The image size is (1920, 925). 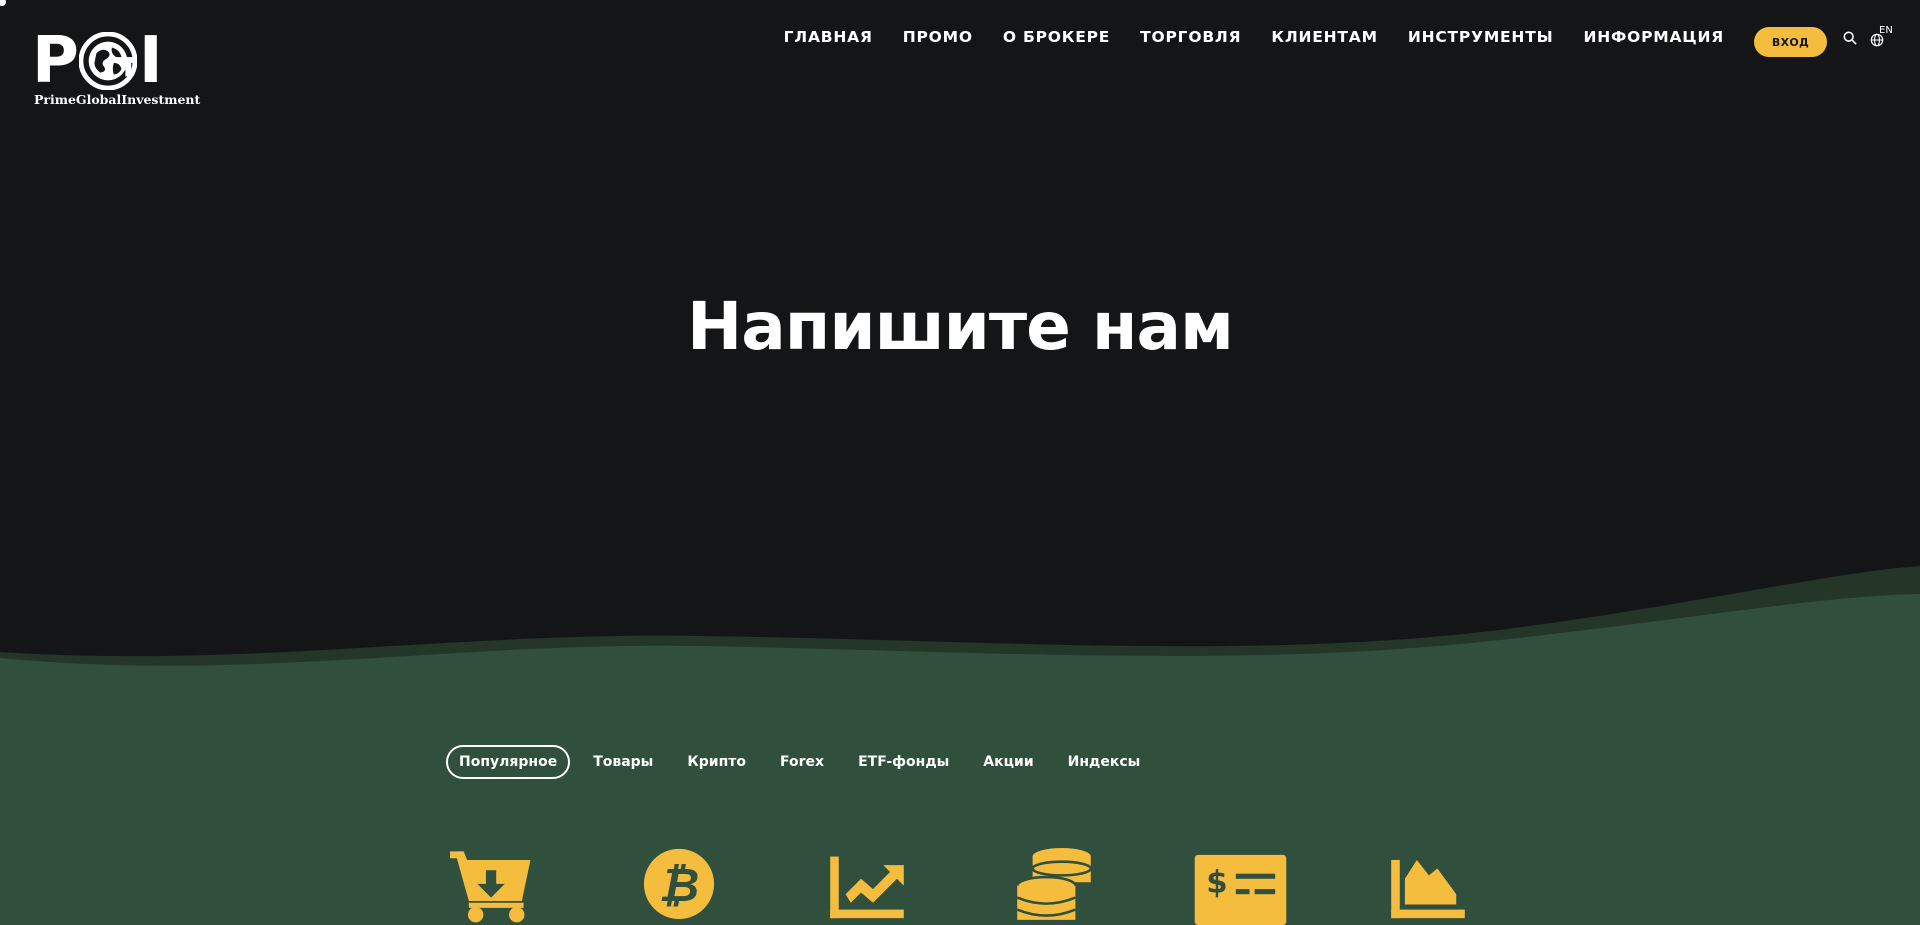 I want to click on cursor-dot, so click(x=3, y=3).